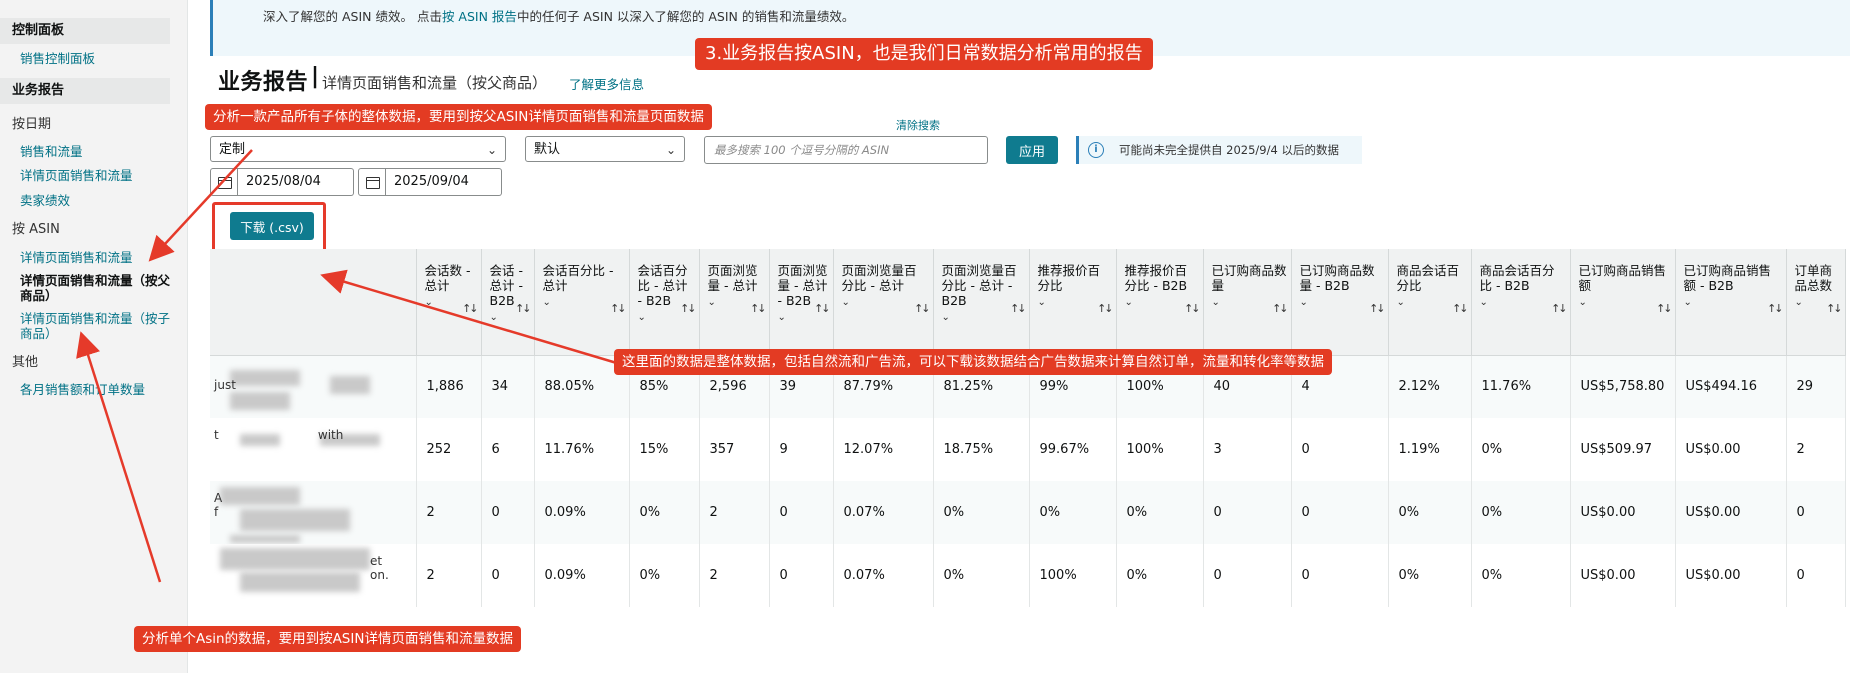 The image size is (1850, 673). What do you see at coordinates (449, 449) in the screenshot?
I see `table-cell: 252` at bounding box center [449, 449].